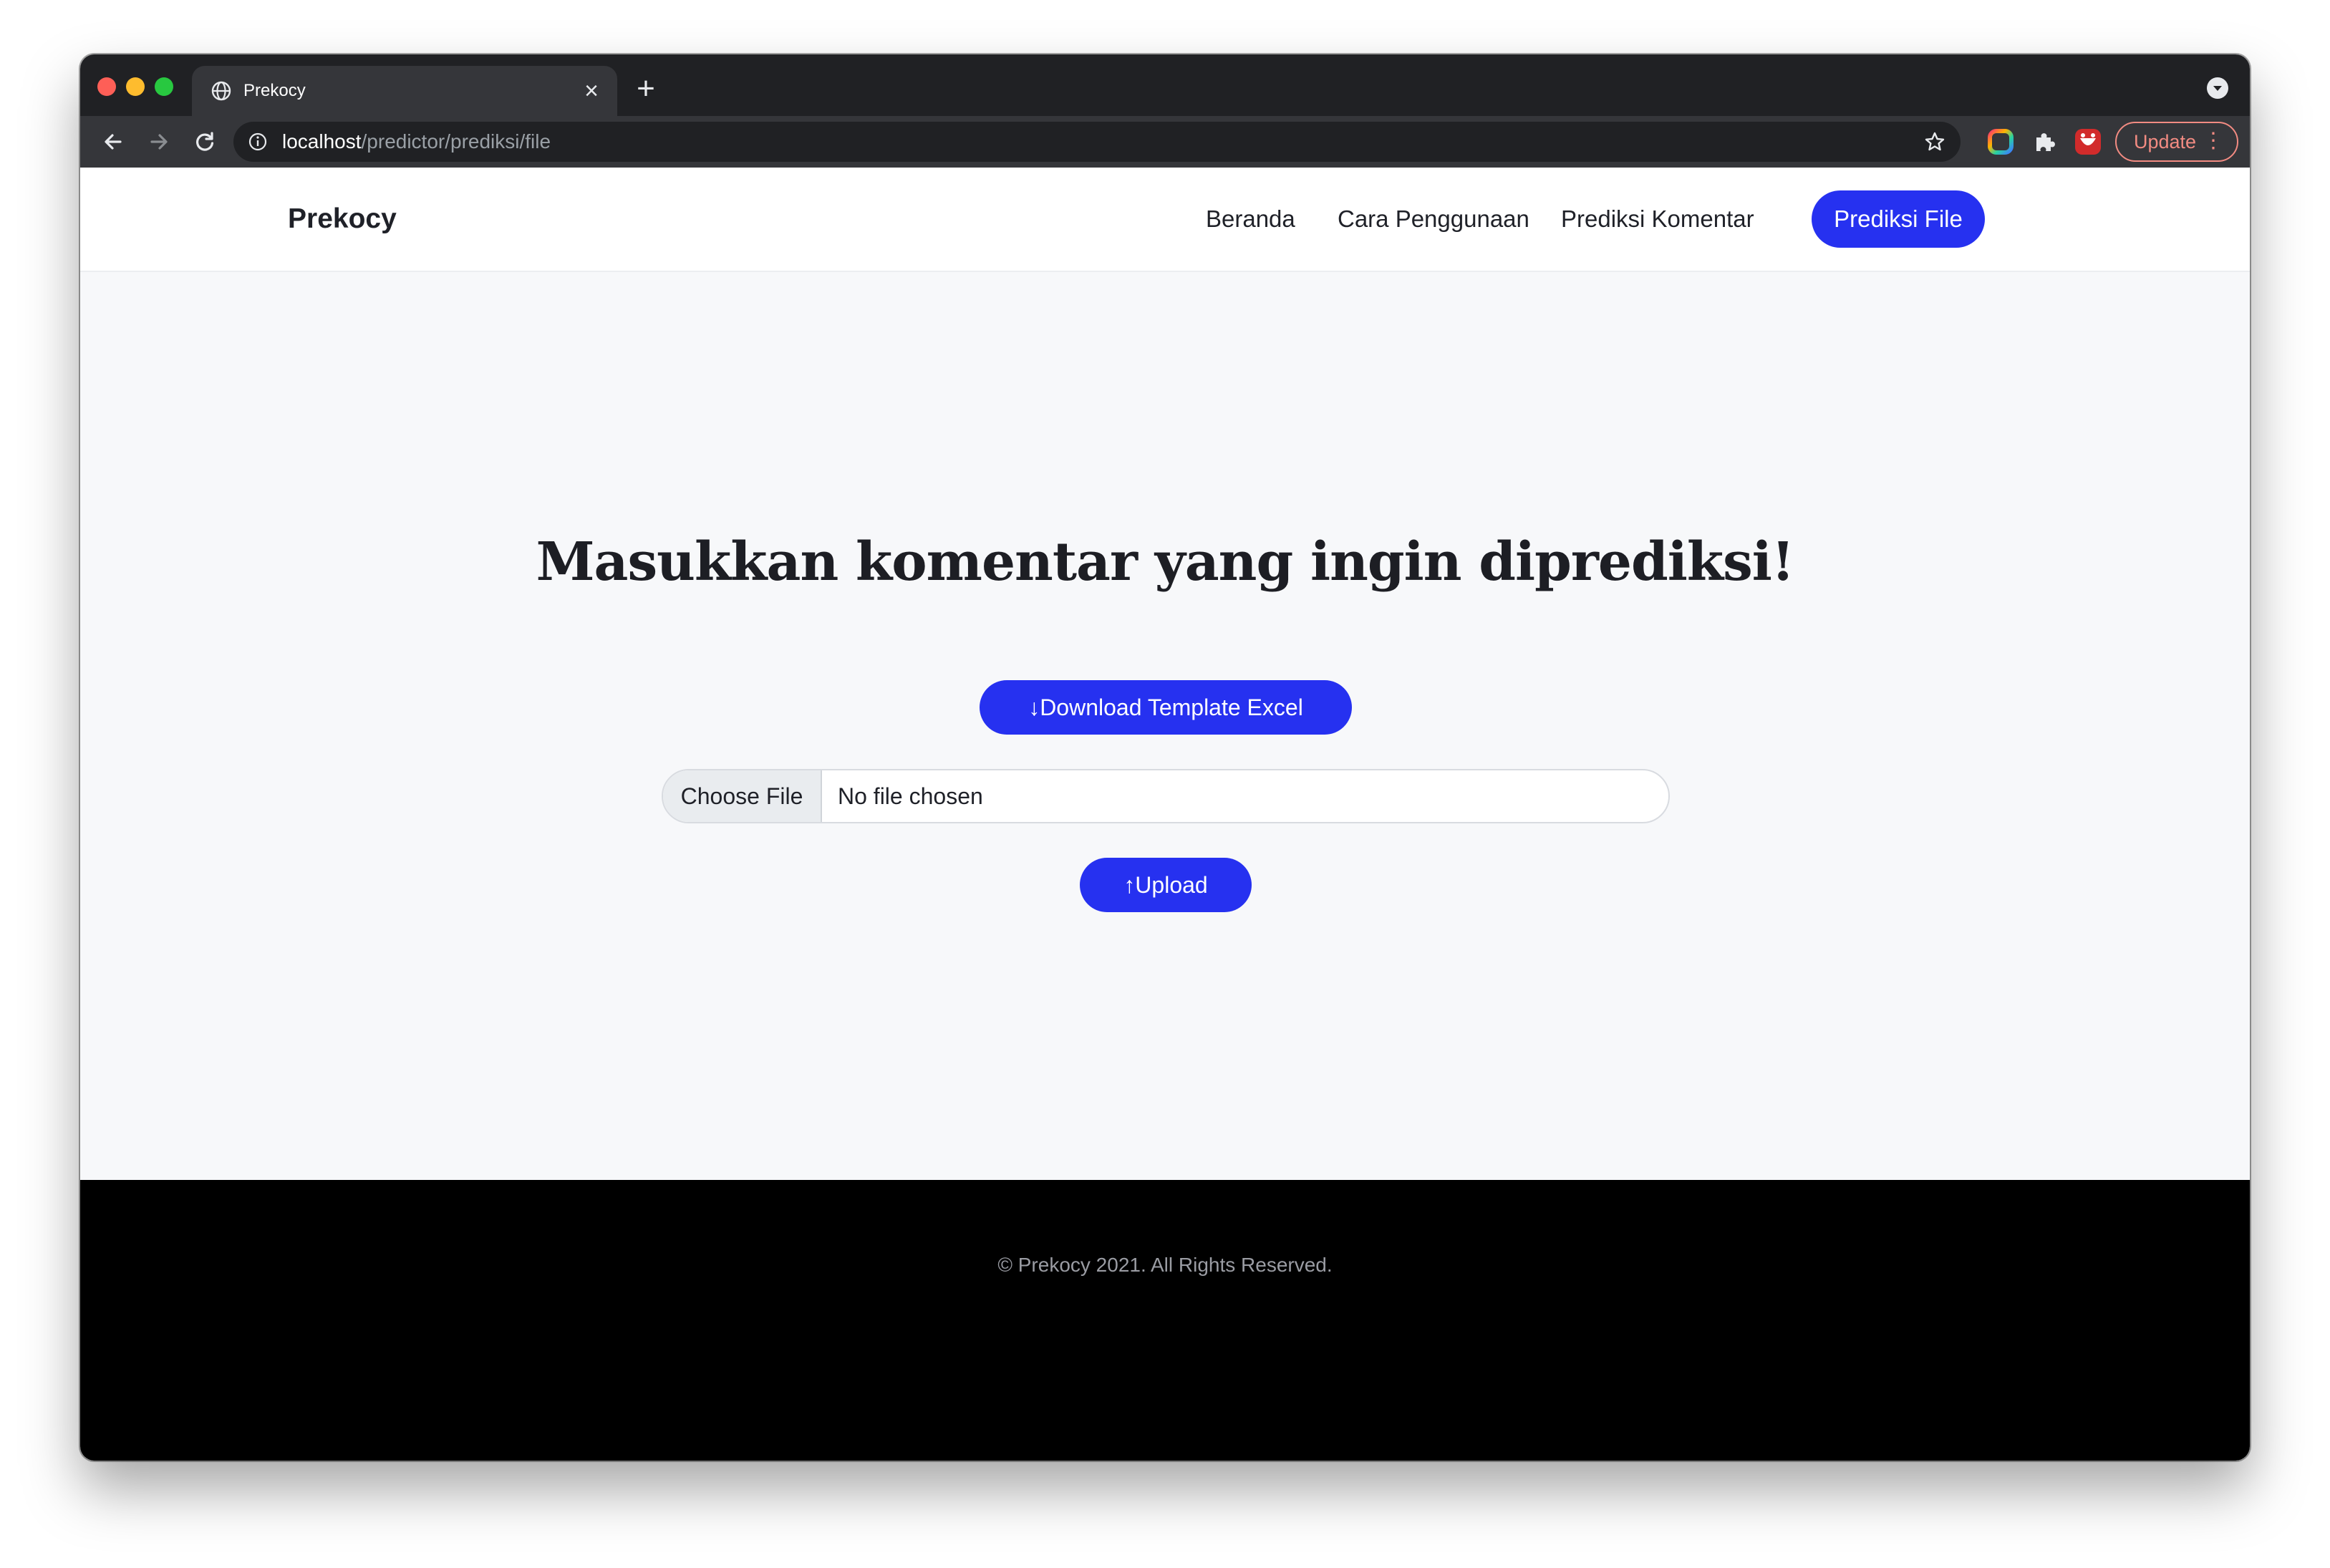  I want to click on color-extension-icon, so click(2001, 141).